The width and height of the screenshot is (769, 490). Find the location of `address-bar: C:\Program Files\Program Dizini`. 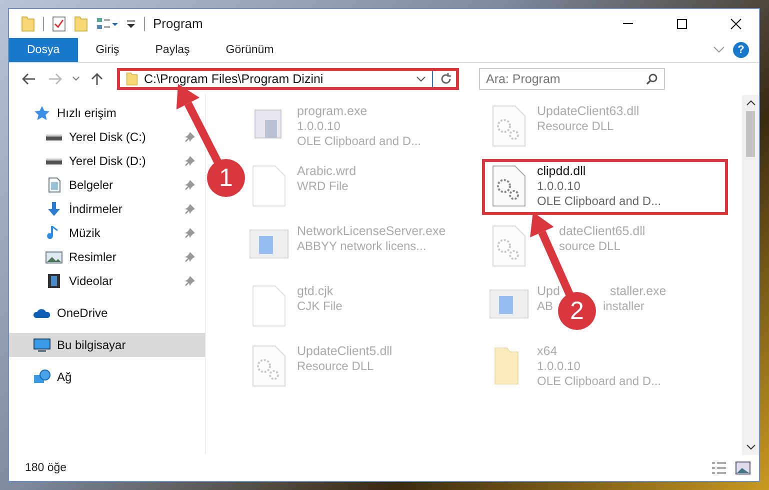

address-bar: C:\Program Files\Program Dizini is located at coordinates (288, 79).